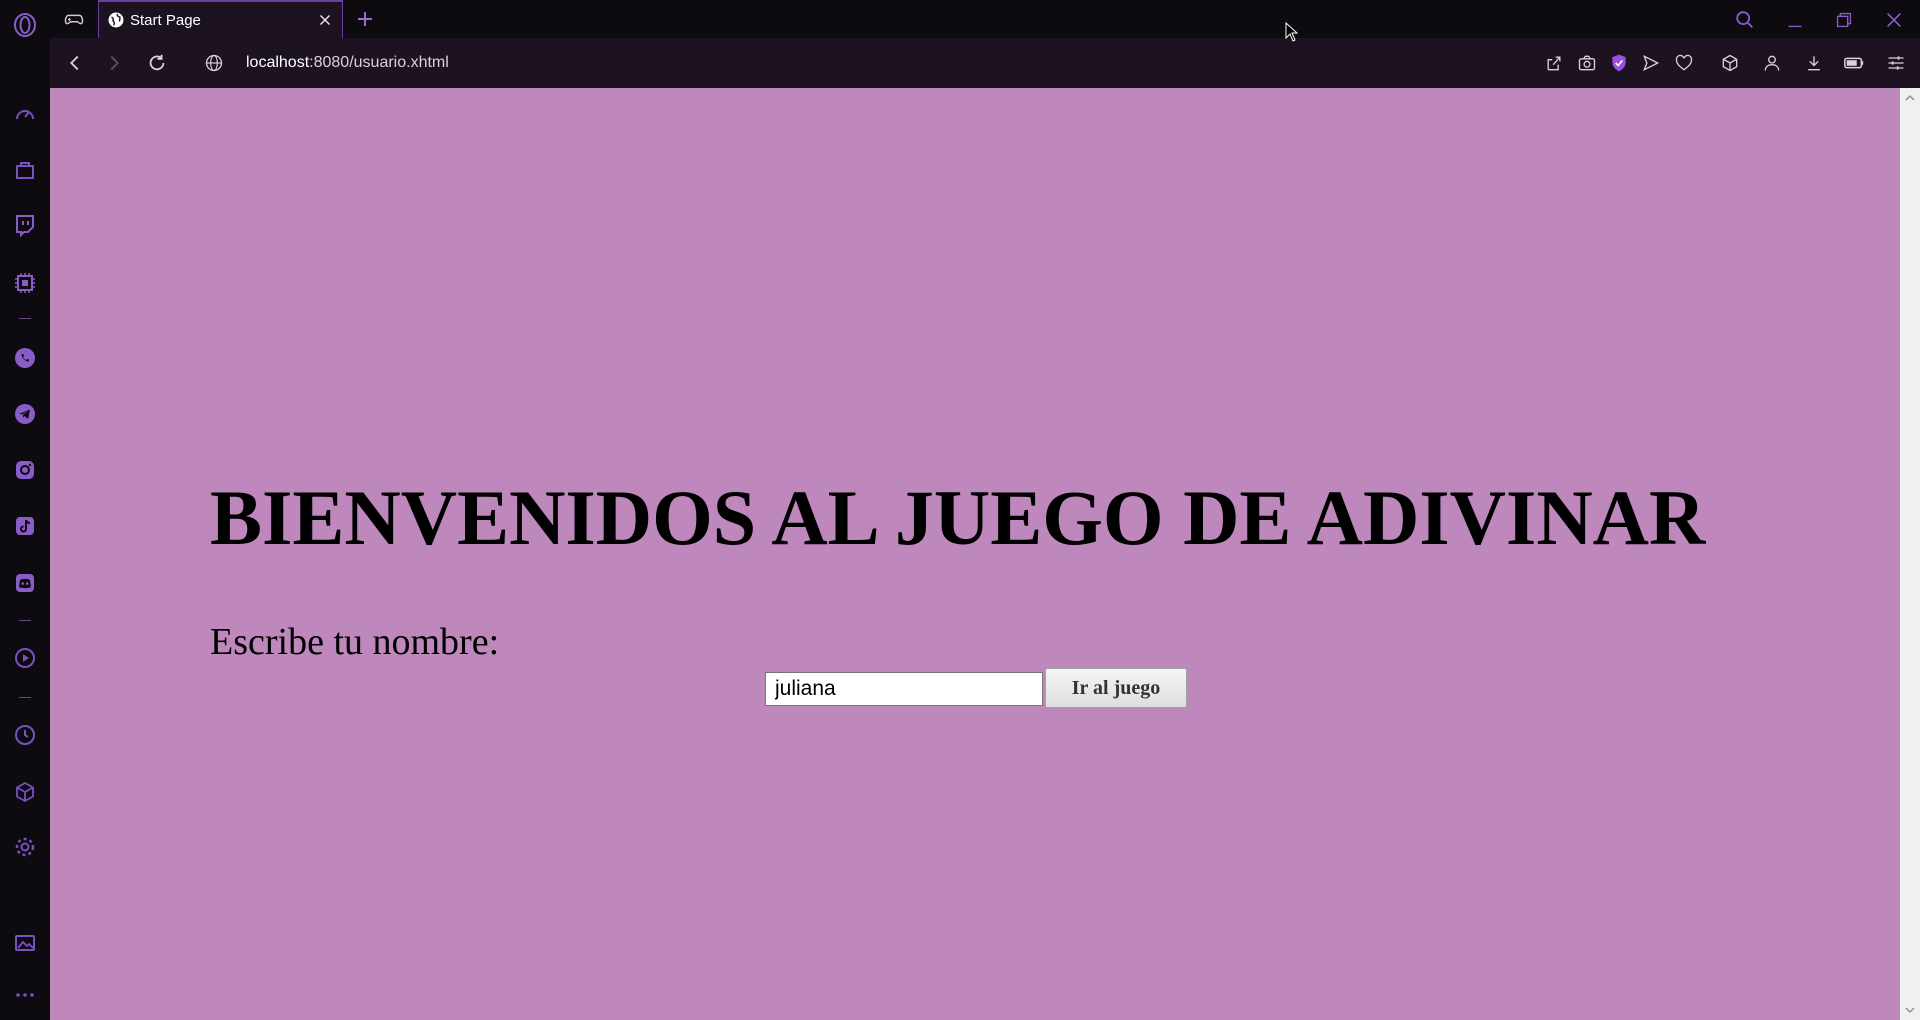 The height and width of the screenshot is (1020, 1920). I want to click on name-input, so click(904, 689).